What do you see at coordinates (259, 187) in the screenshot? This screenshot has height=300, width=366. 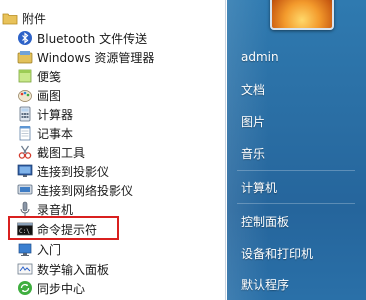 I see `right-item-computer: 计算机` at bounding box center [259, 187].